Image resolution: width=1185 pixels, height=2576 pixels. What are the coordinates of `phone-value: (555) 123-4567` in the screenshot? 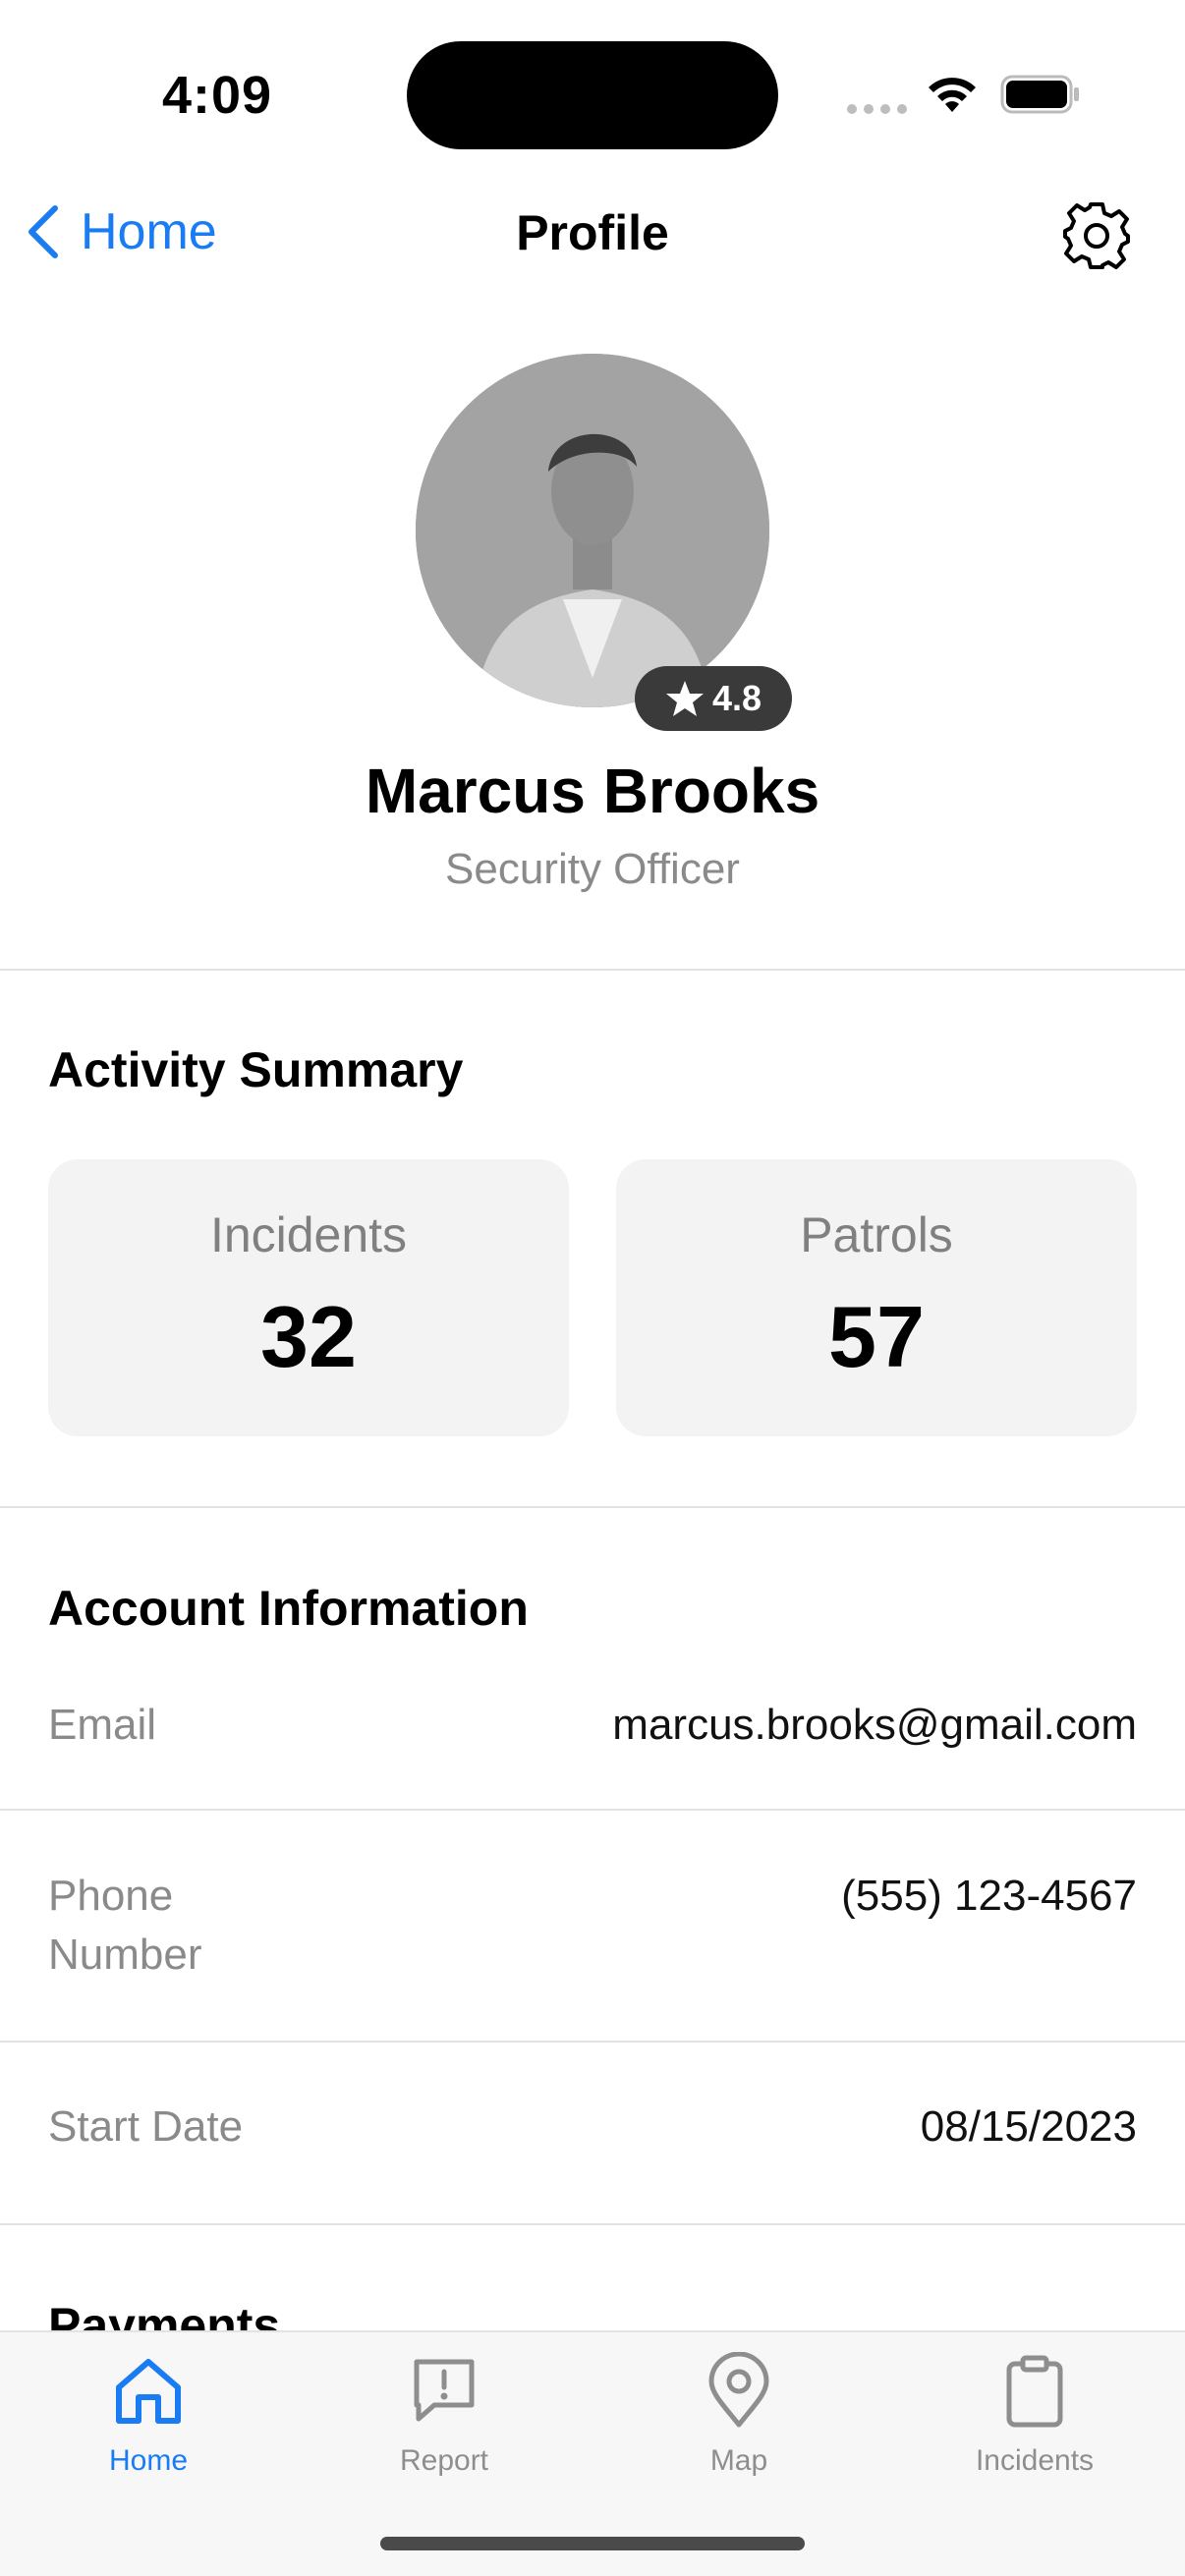 It's located at (989, 1896).